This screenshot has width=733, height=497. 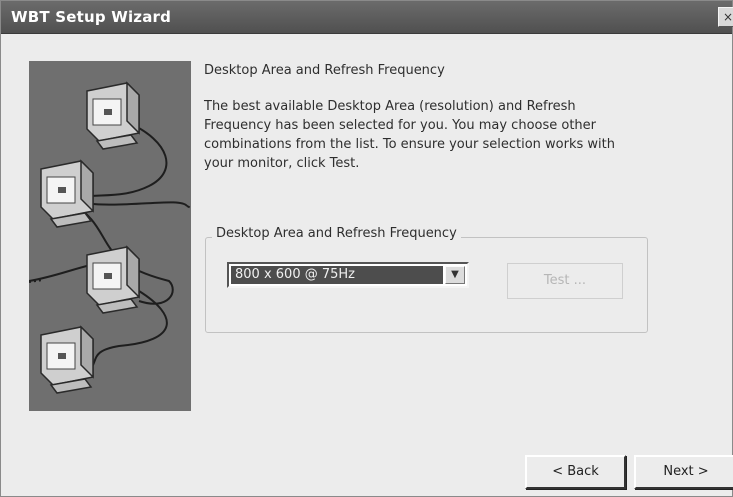 What do you see at coordinates (725, 17) in the screenshot?
I see `close-button: ×` at bounding box center [725, 17].